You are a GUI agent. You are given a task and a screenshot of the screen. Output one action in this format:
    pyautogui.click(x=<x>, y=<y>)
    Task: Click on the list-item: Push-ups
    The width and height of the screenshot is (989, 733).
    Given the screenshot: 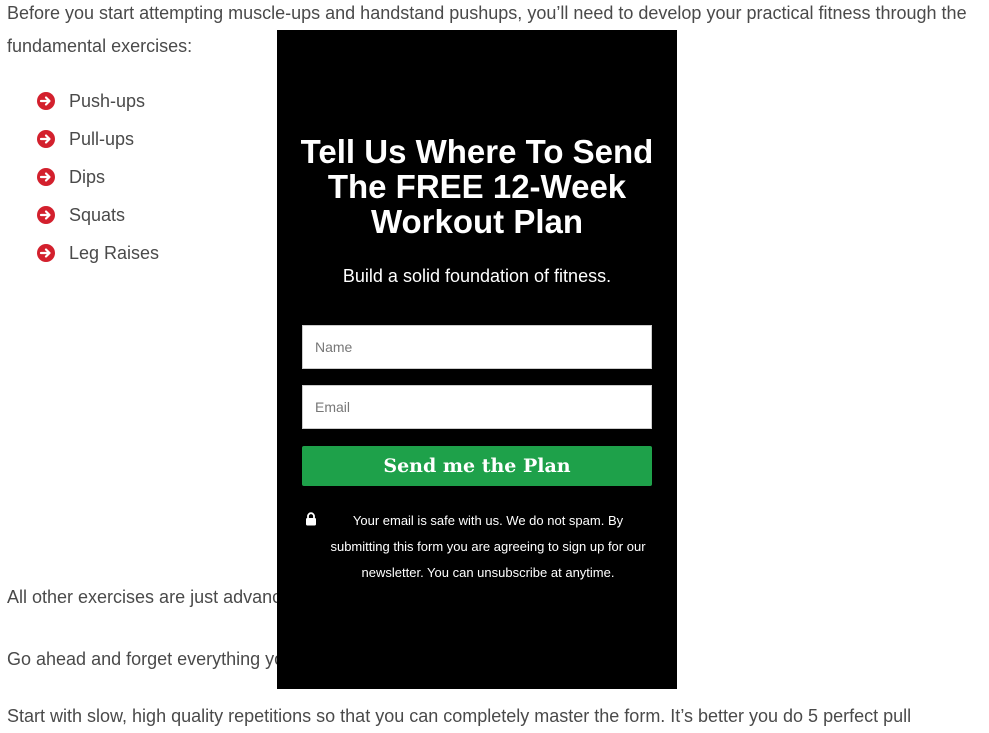 What is the action you would take?
    pyautogui.click(x=98, y=101)
    